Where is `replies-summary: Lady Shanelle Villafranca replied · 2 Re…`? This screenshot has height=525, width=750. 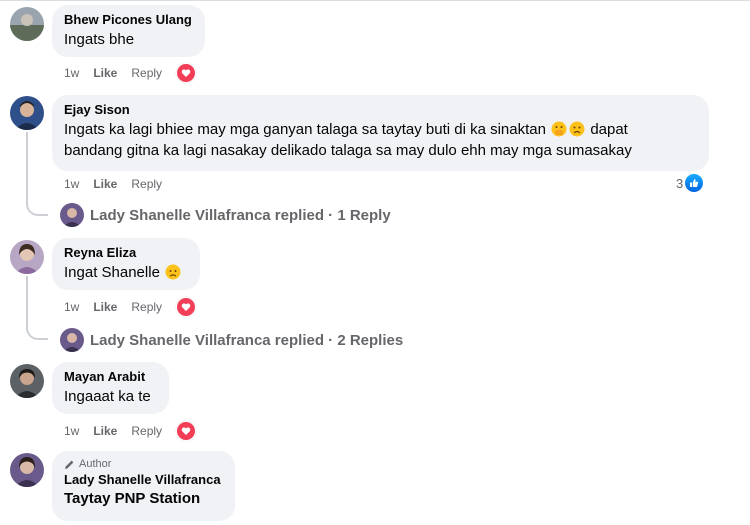
replies-summary: Lady Shanelle Villafranca replied · 2 Re… is located at coordinates (247, 340).